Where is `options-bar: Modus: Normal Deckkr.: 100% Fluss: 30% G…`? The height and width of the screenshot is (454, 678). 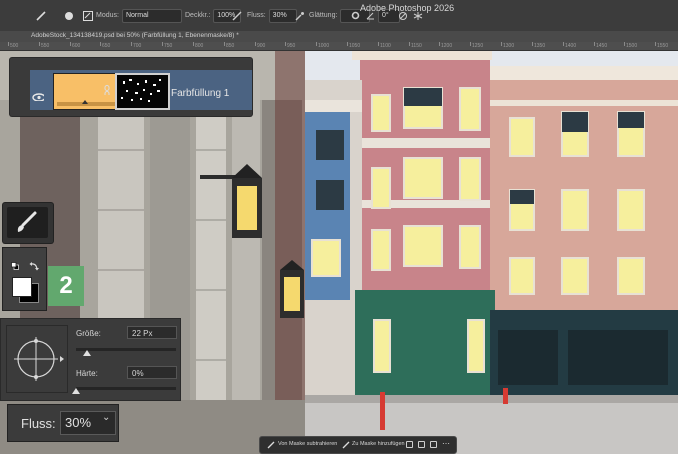 options-bar: Modus: Normal Deckkr.: 100% Fluss: 30% G… is located at coordinates (339, 16).